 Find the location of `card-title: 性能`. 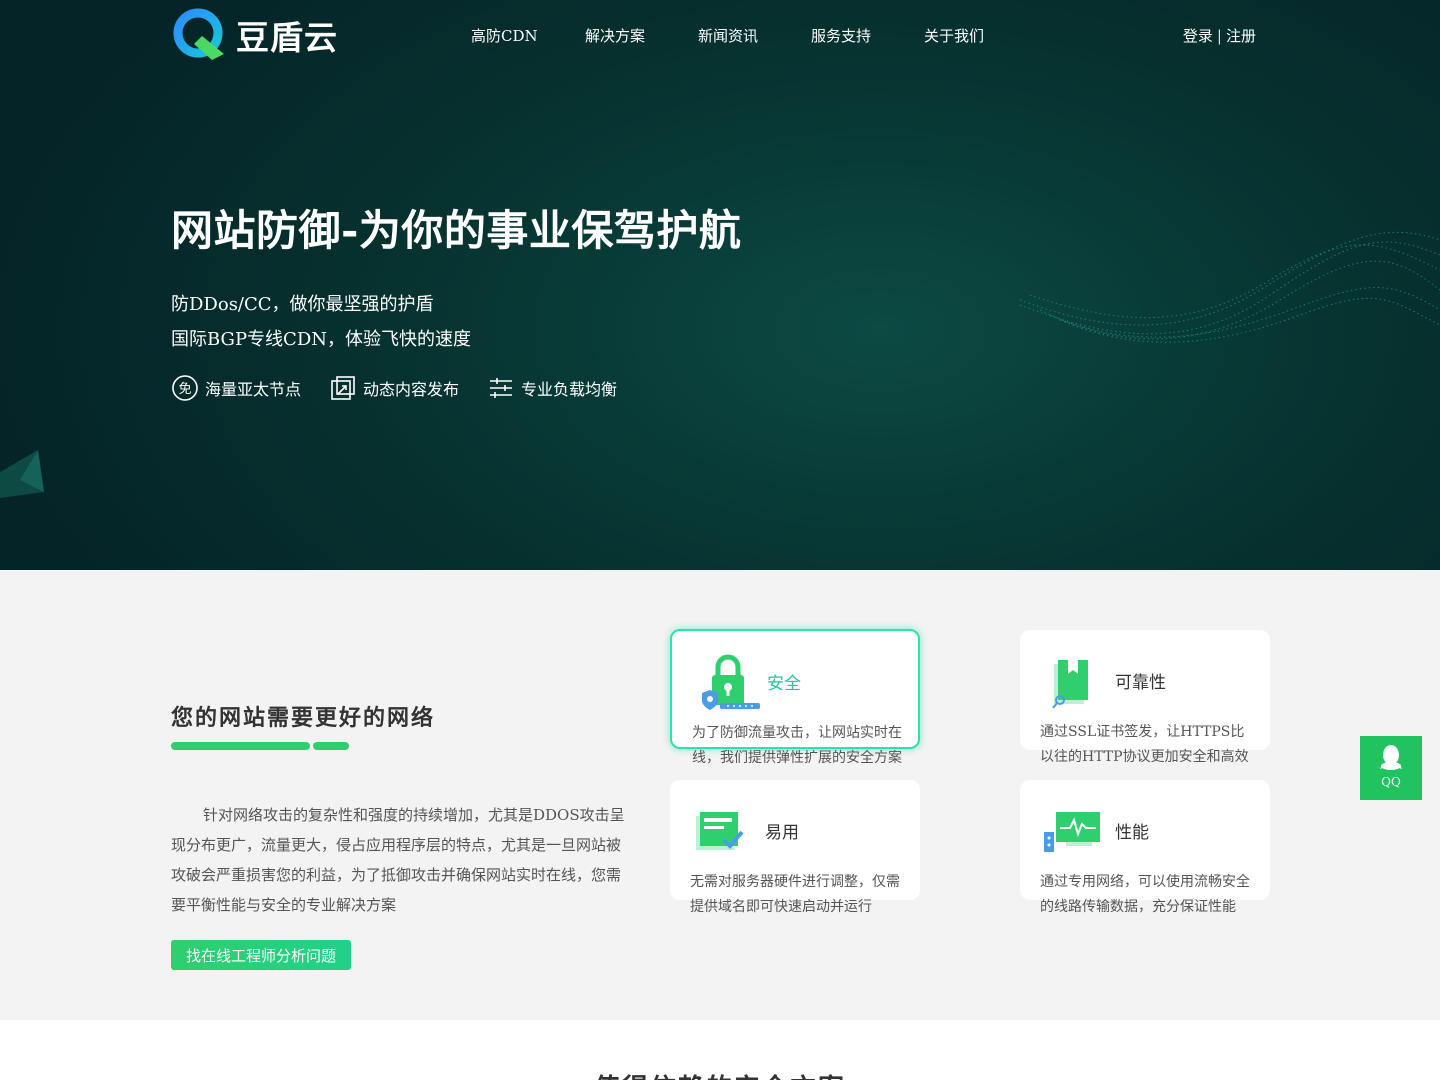

card-title: 性能 is located at coordinates (1132, 833).